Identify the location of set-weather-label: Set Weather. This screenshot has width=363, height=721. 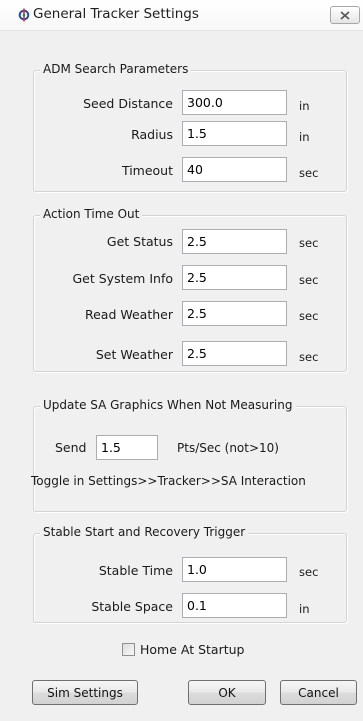
(134, 354).